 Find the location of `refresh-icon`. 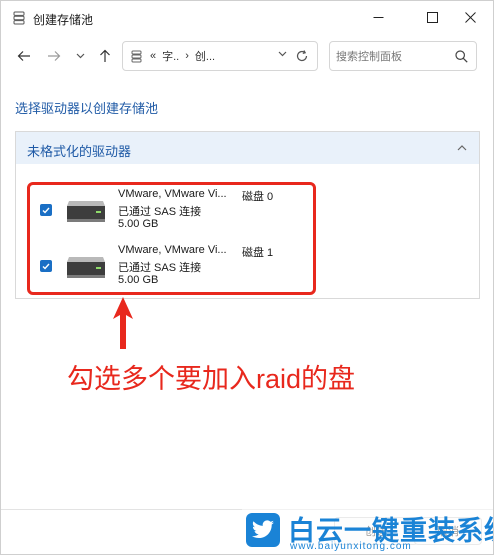

refresh-icon is located at coordinates (302, 56).